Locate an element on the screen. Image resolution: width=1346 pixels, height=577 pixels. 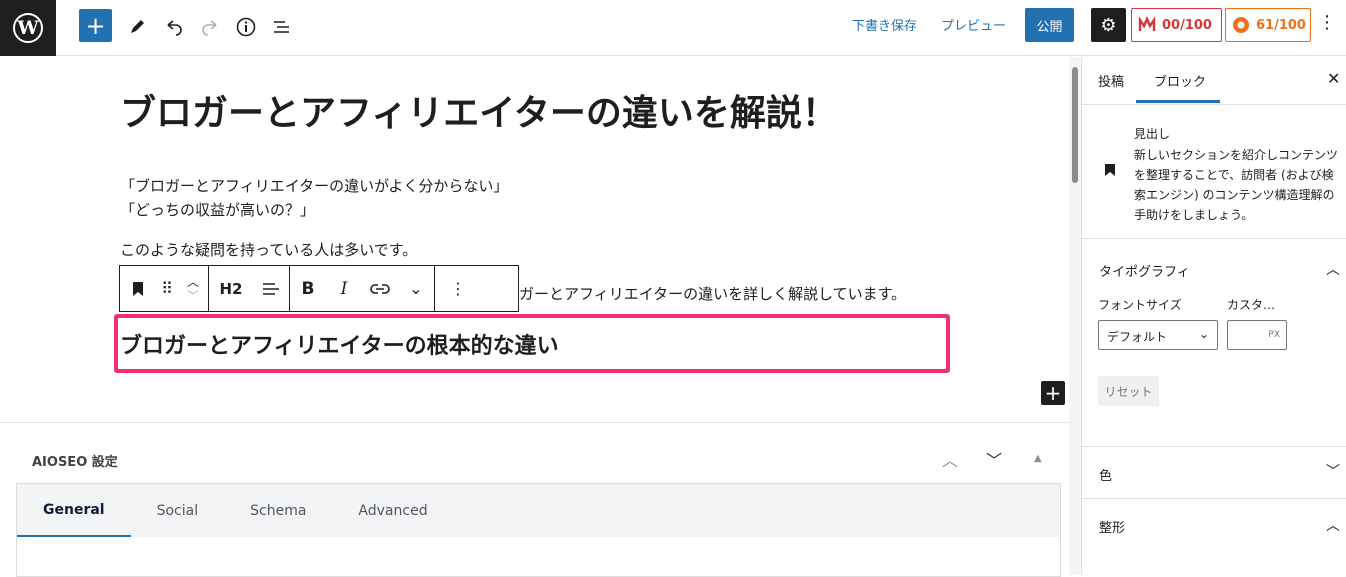
block-inserter-button: + is located at coordinates (95, 25).